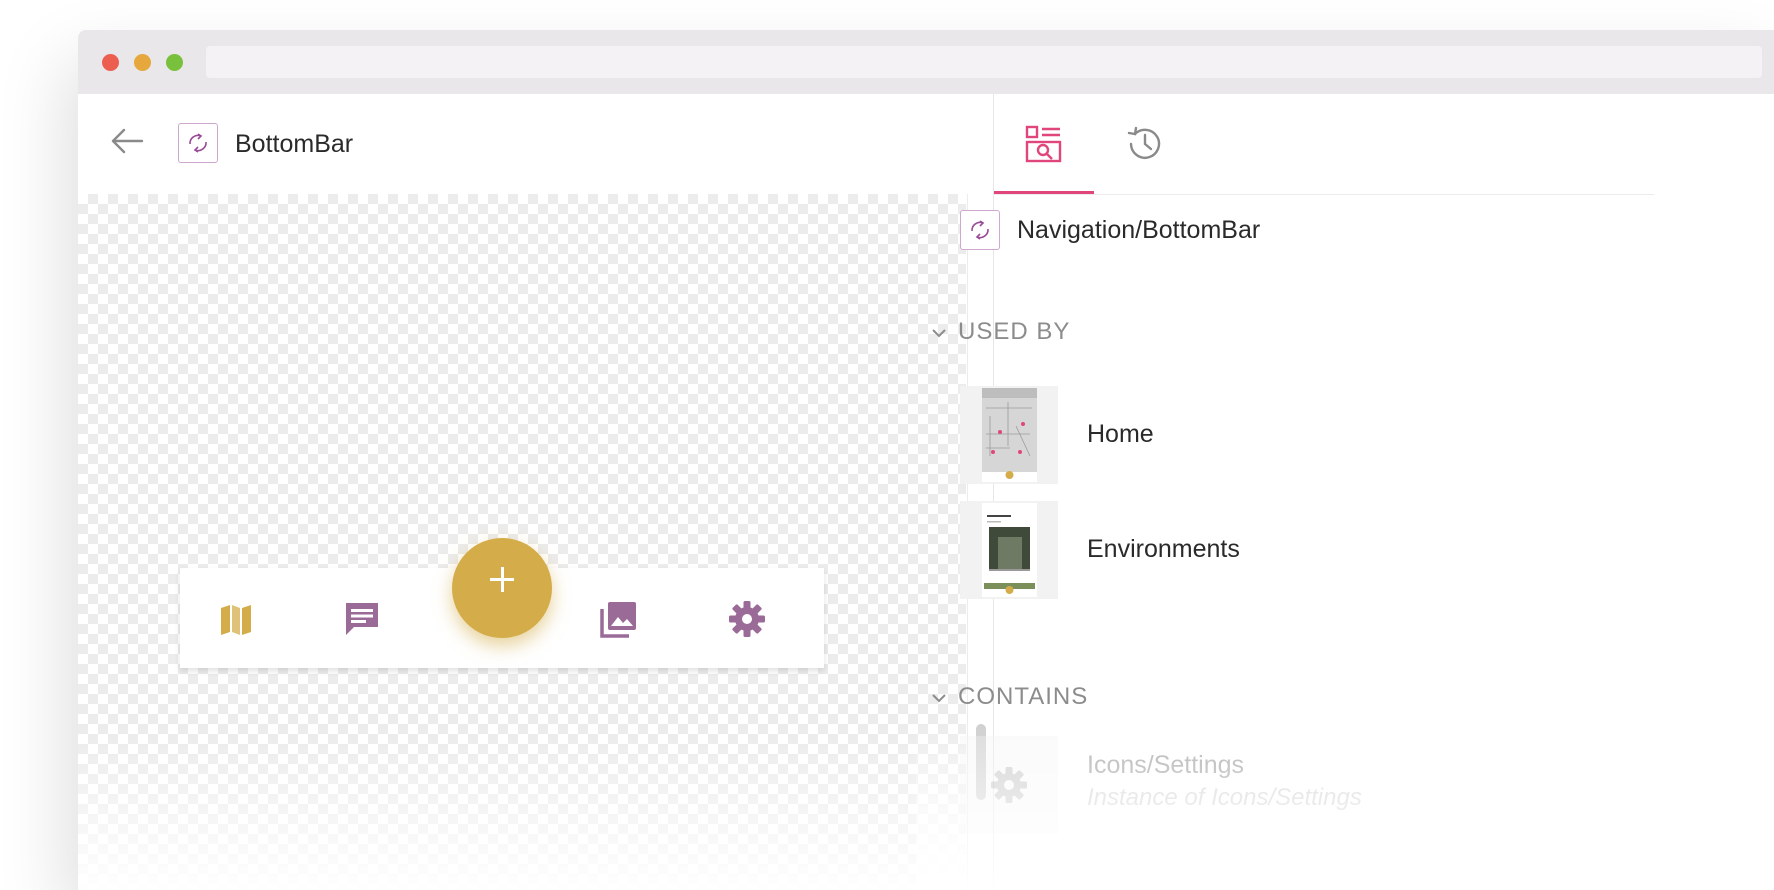 The height and width of the screenshot is (890, 1774). I want to click on used-by-item-environments: Environments, so click(1210, 550).